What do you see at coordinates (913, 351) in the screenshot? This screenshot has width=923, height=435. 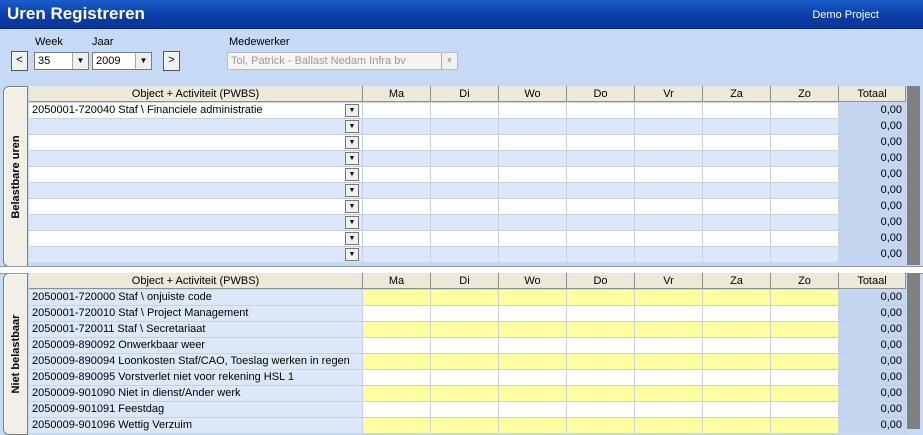 I see `niet-belastbaar-scrollbar` at bounding box center [913, 351].